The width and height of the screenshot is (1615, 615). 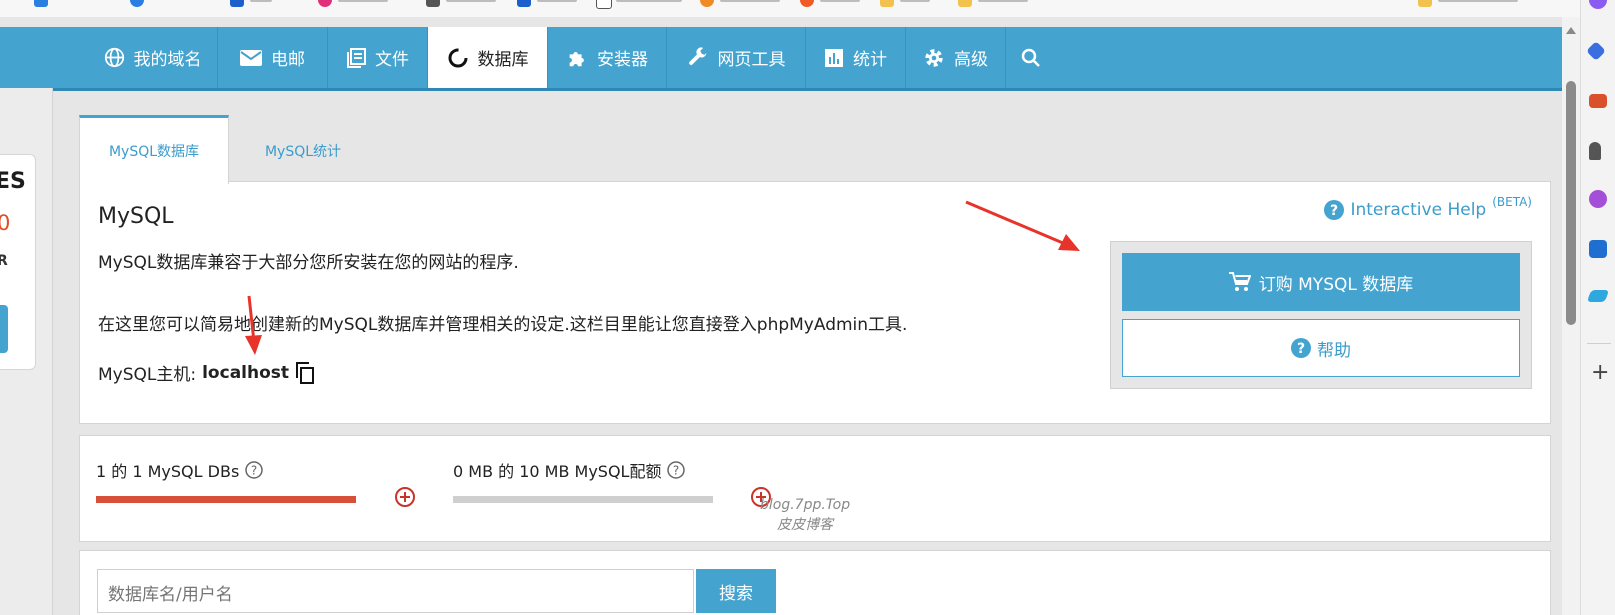 I want to click on top-navigation: 我的域名 电邮 文件 数据库 安装器 网页工具 统计 高级, so click(x=781, y=59).